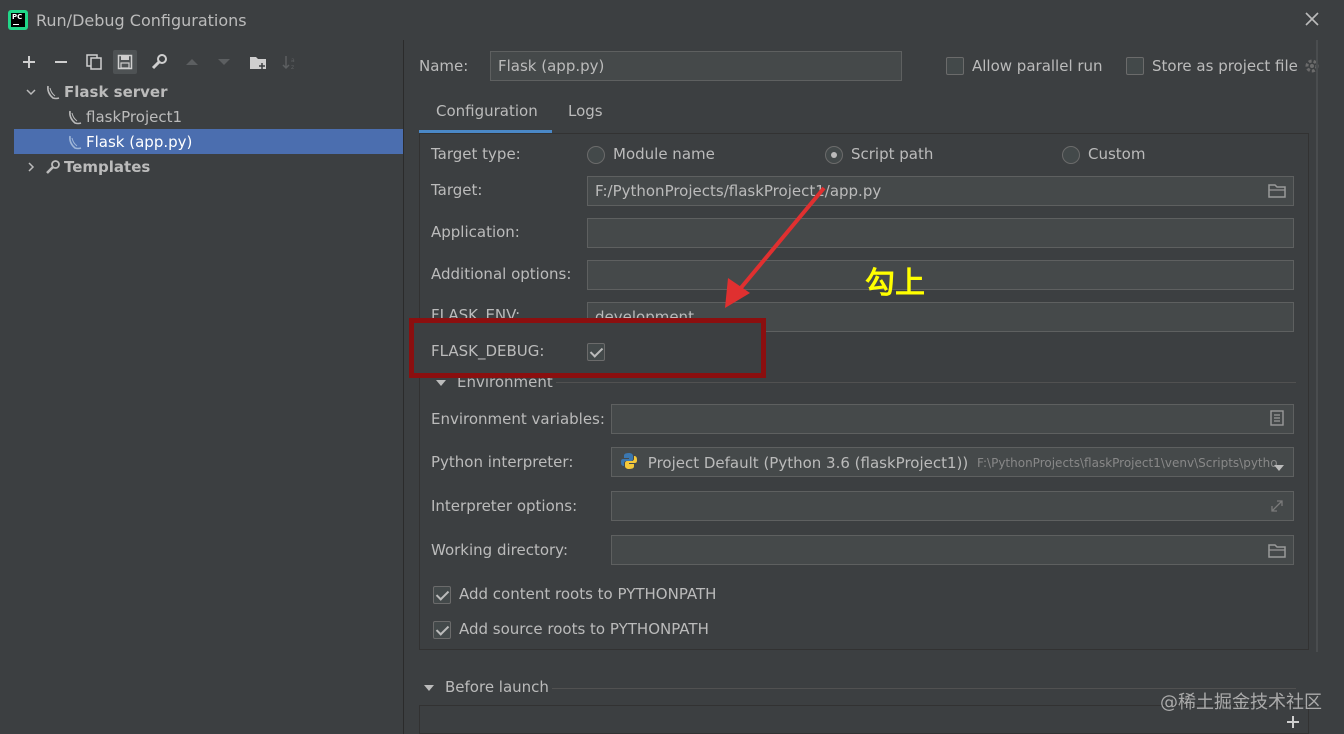 The height and width of the screenshot is (734, 1344). What do you see at coordinates (518, 419) in the screenshot?
I see `env-vars-label: Environment variables:` at bounding box center [518, 419].